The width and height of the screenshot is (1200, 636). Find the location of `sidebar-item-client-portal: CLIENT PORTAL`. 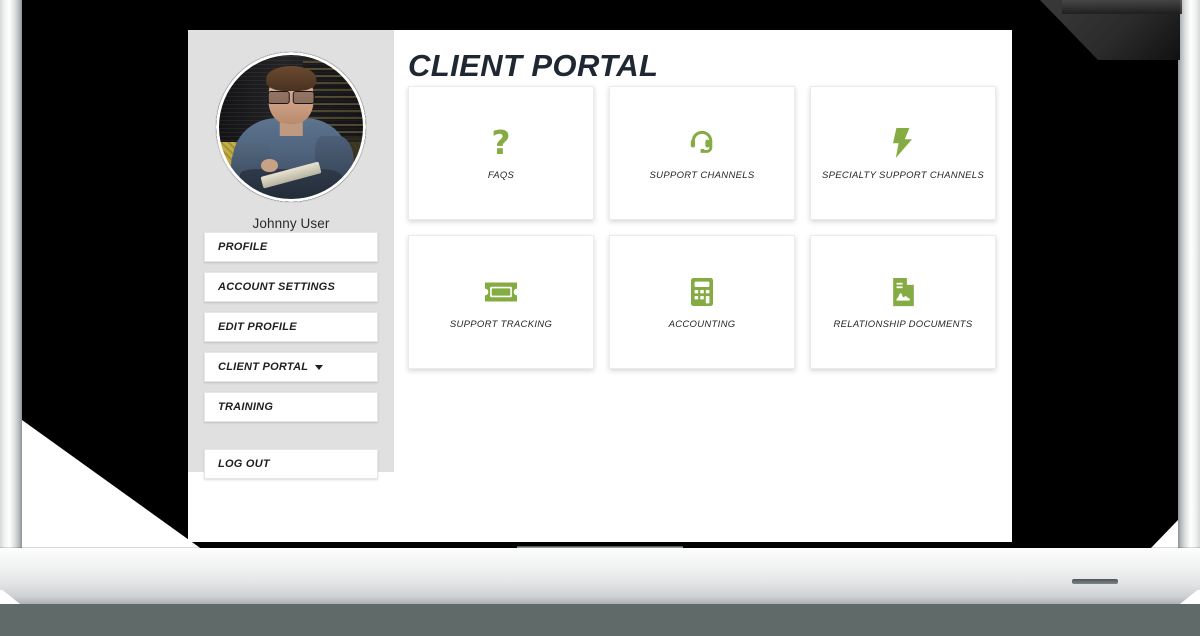

sidebar-item-client-portal: CLIENT PORTAL is located at coordinates (291, 367).